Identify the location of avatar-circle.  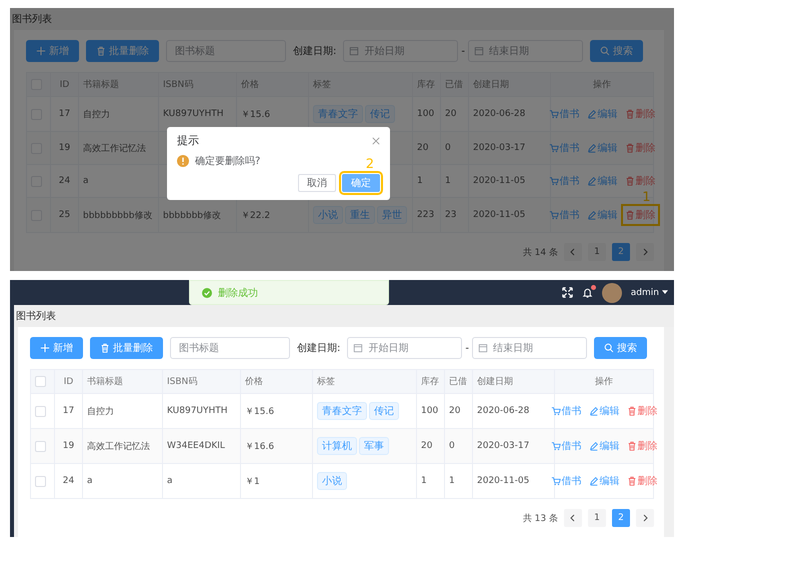
(612, 292).